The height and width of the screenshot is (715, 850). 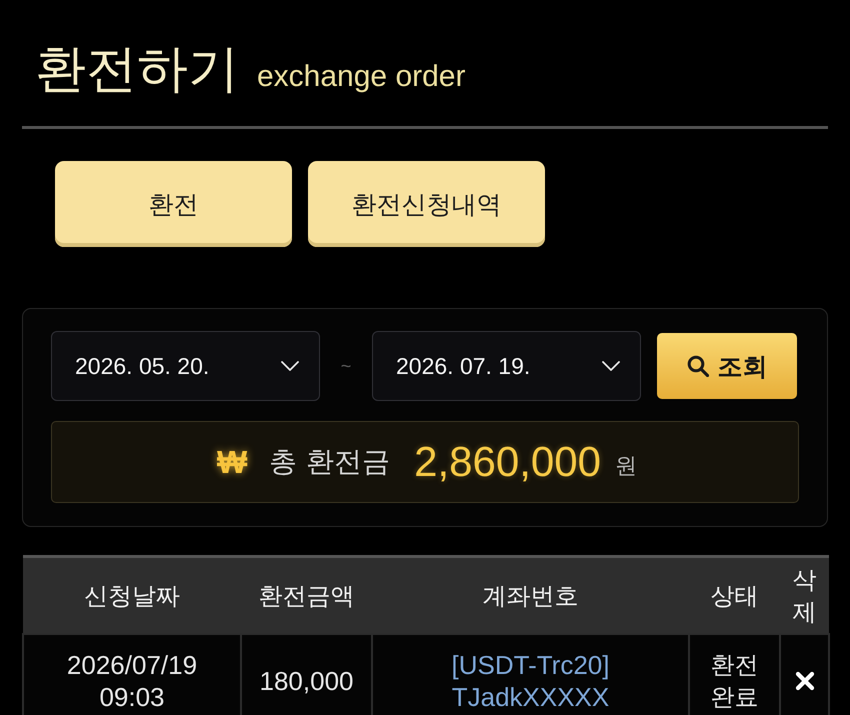 What do you see at coordinates (232, 462) in the screenshot?
I see `won-sign: ₩` at bounding box center [232, 462].